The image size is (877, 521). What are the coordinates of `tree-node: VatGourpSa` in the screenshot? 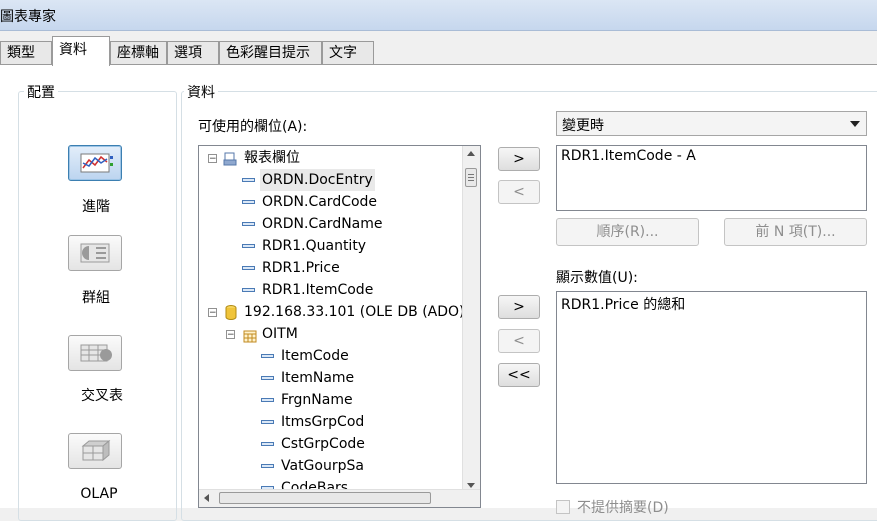 It's located at (332, 466).